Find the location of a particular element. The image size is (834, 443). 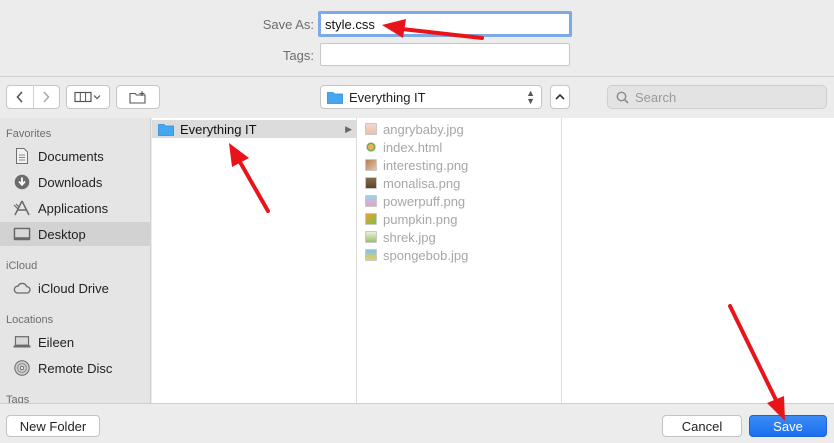

sidebar-item-label: Applications is located at coordinates (73, 208).